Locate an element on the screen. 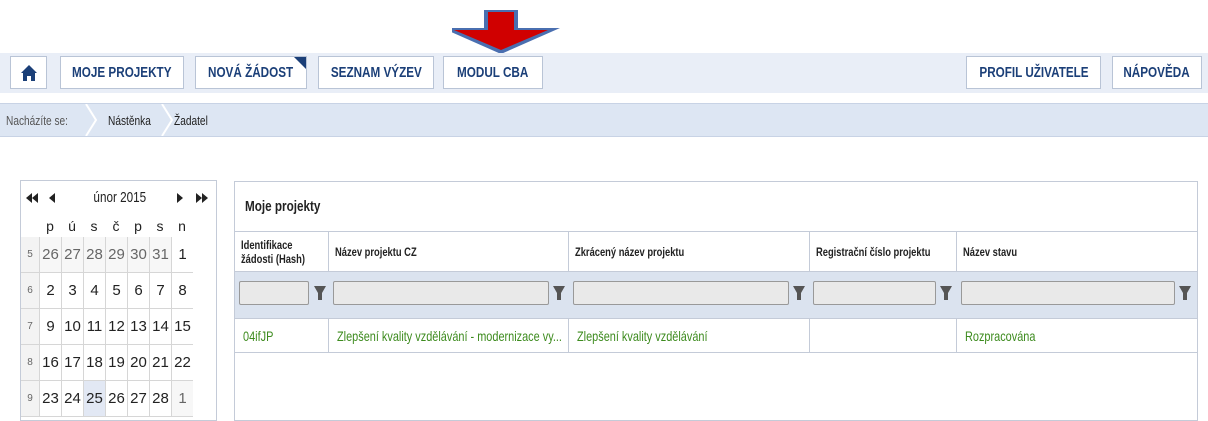 This screenshot has width=1208, height=421. calendar-day: 15 is located at coordinates (182, 327).